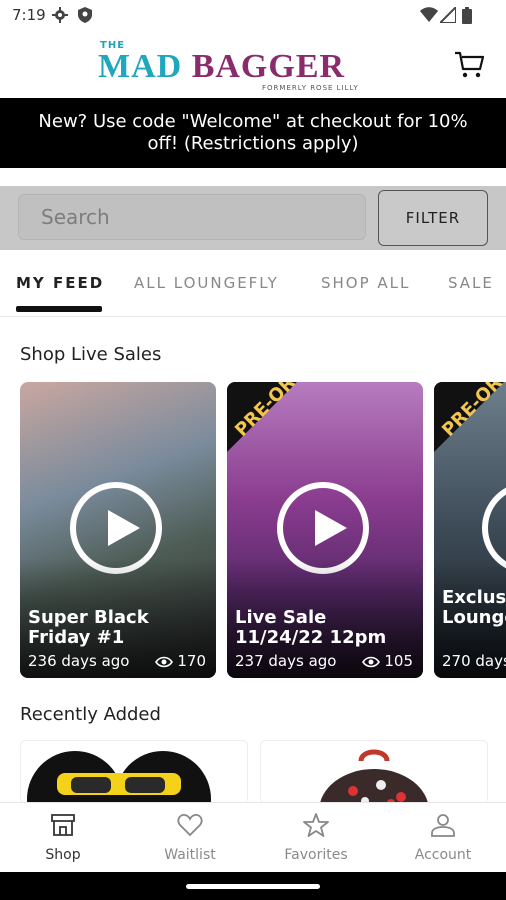 This screenshot has height=900, width=506. Describe the element at coordinates (253, 16) in the screenshot. I see `status-bar: 7:19` at that location.